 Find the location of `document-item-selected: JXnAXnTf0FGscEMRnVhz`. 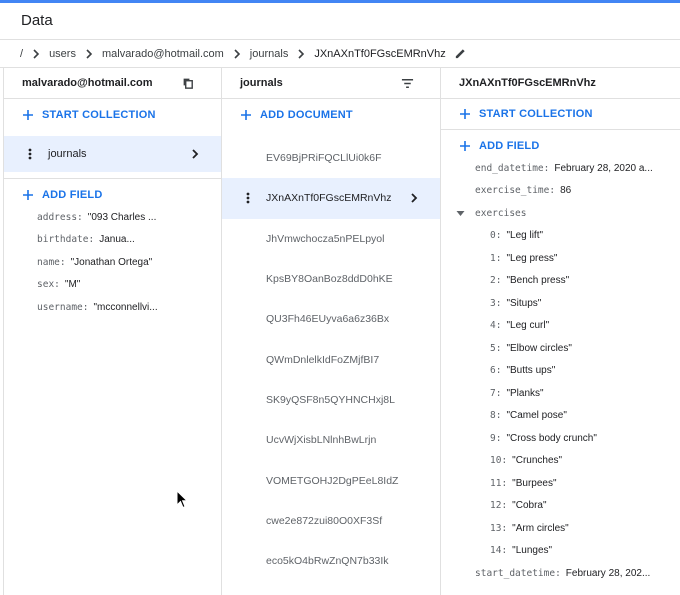

document-item-selected: JXnAXnTf0FGscEMRnVhz is located at coordinates (331, 198).